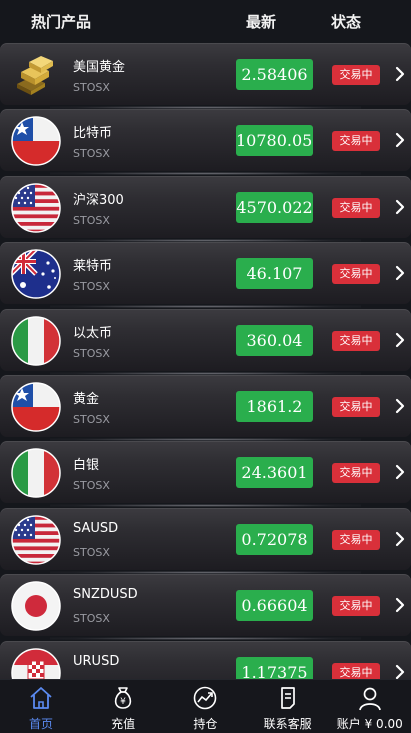 This screenshot has height=733, width=411. I want to click on money-bag-icon: ¥, so click(123, 698).